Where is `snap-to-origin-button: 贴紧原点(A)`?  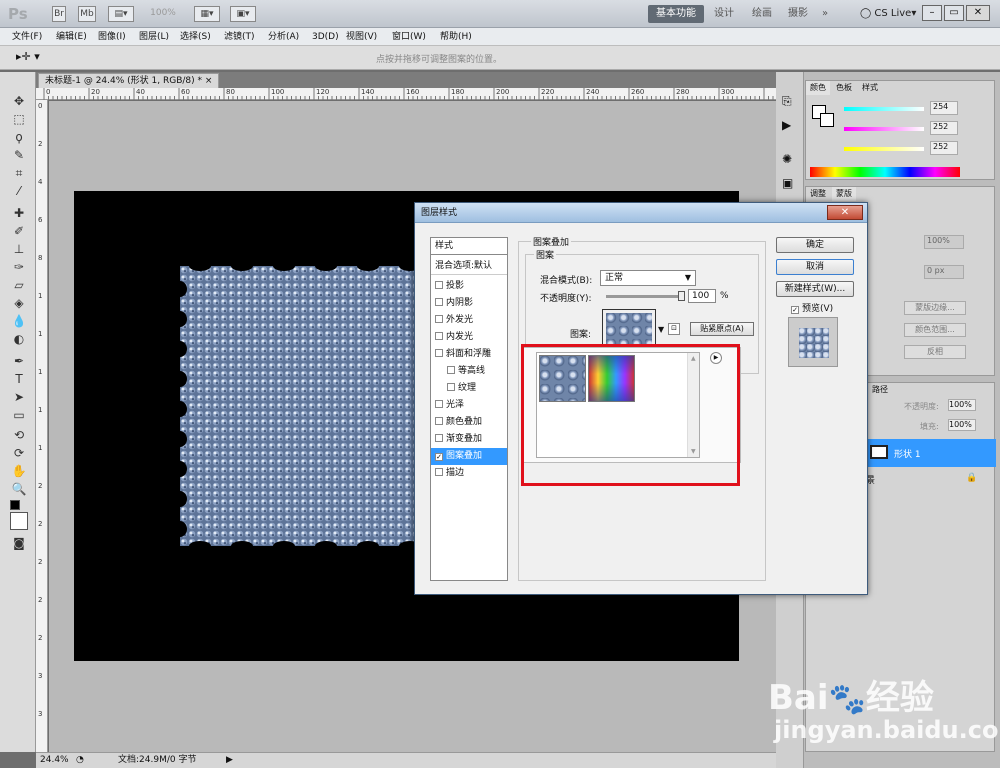
snap-to-origin-button: 贴紧原点(A) is located at coordinates (722, 329).